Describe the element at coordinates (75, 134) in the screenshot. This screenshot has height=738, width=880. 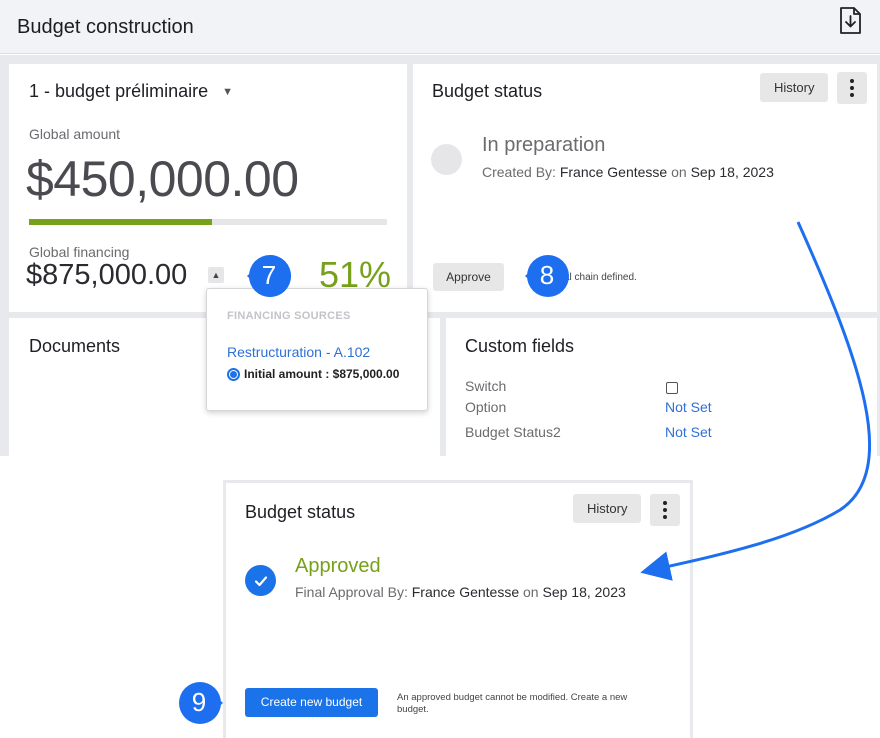
I see `global-amount-label: Global amount` at that location.